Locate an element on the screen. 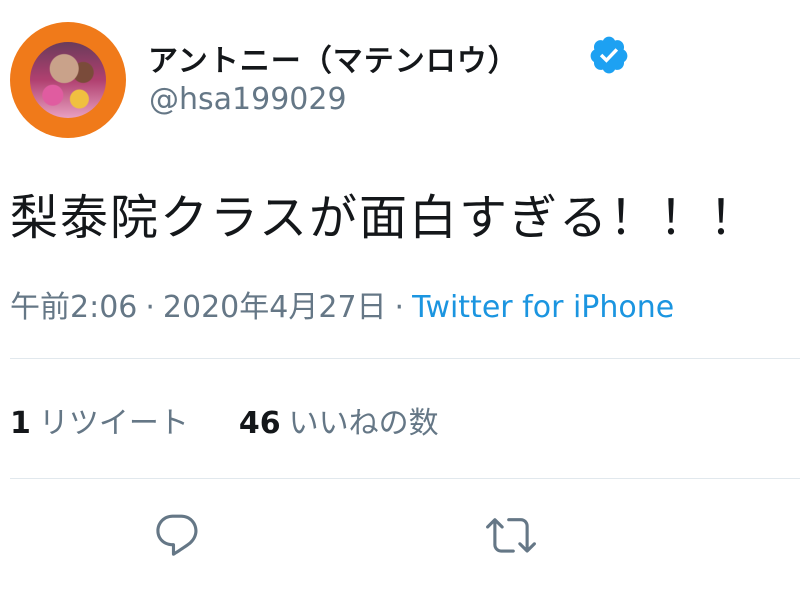 The height and width of the screenshot is (600, 800). tweet-text: 梨泰院クラスが面白すぎる！！！ is located at coordinates (385, 218).